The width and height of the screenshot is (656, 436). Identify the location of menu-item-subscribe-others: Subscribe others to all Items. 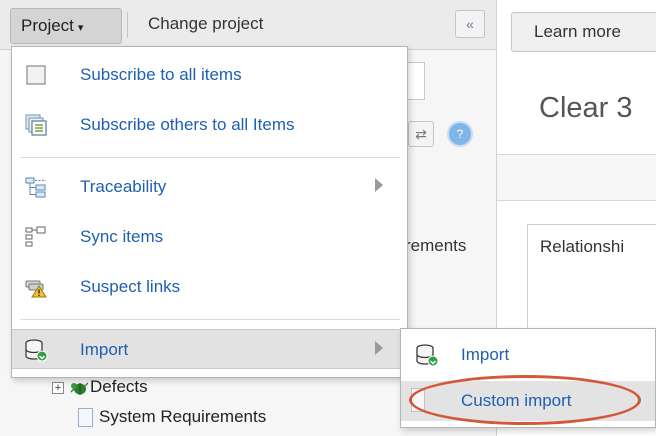
(209, 125).